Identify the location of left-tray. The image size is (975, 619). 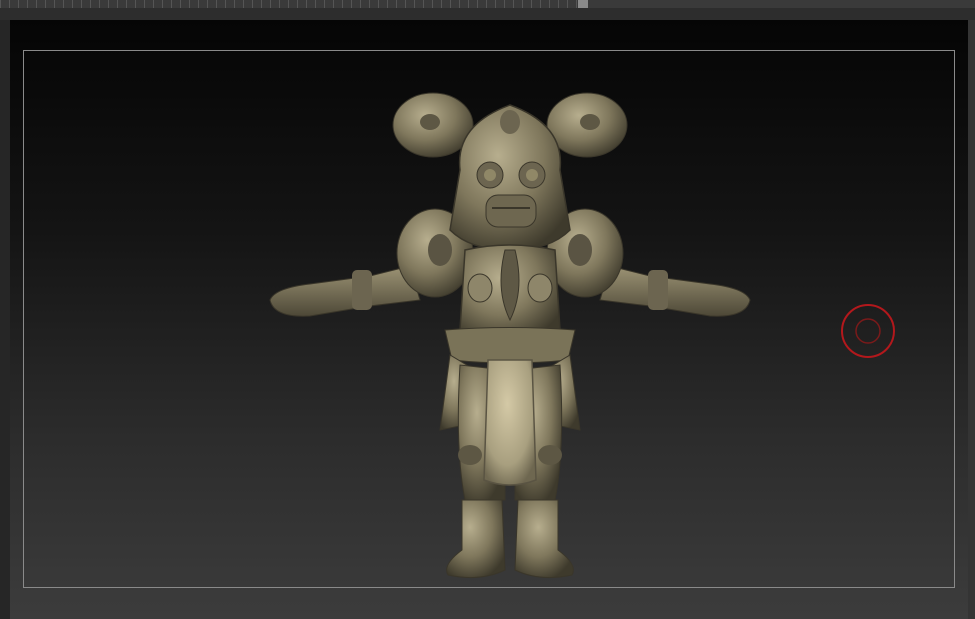
(5, 319).